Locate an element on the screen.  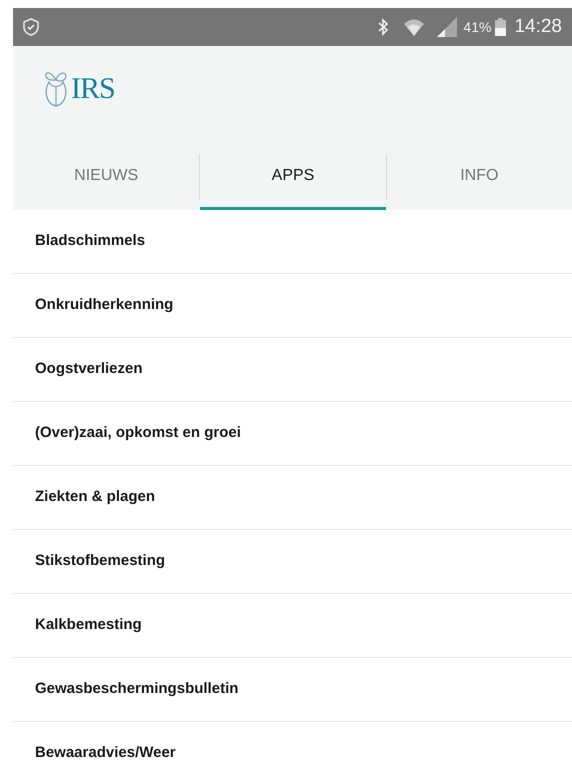
tab: APPS is located at coordinates (293, 180).